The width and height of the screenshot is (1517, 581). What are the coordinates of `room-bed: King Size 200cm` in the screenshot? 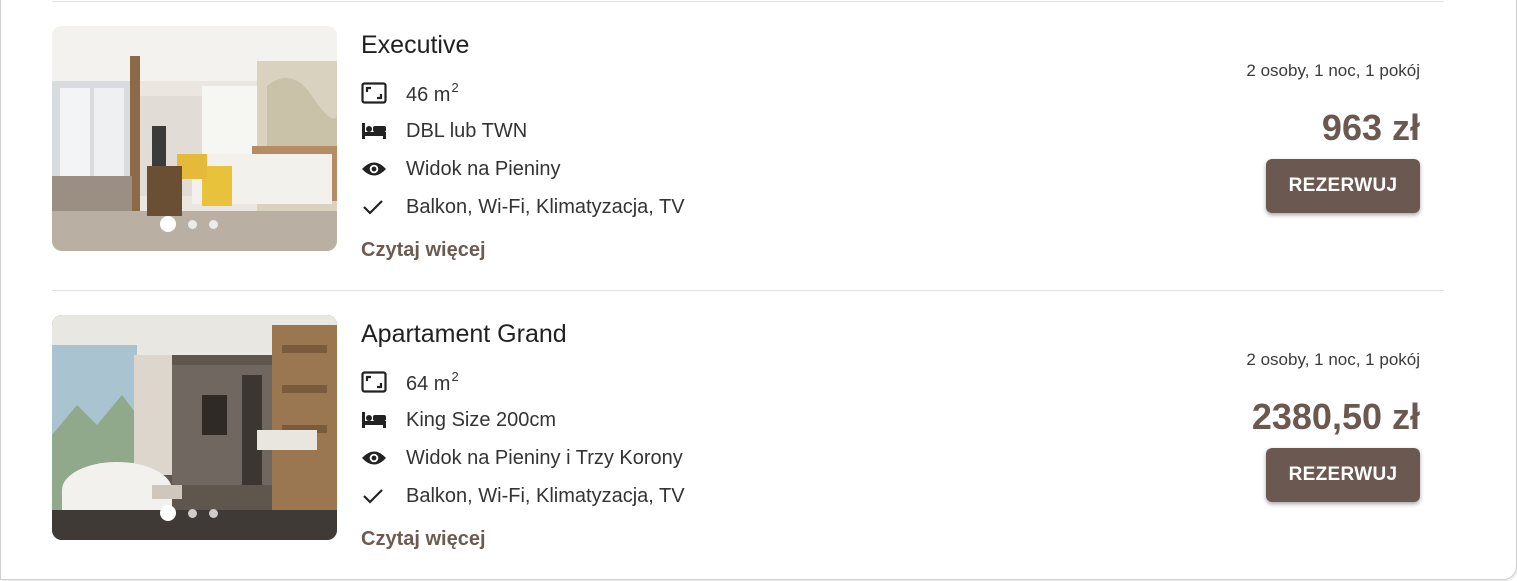 It's located at (458, 420).